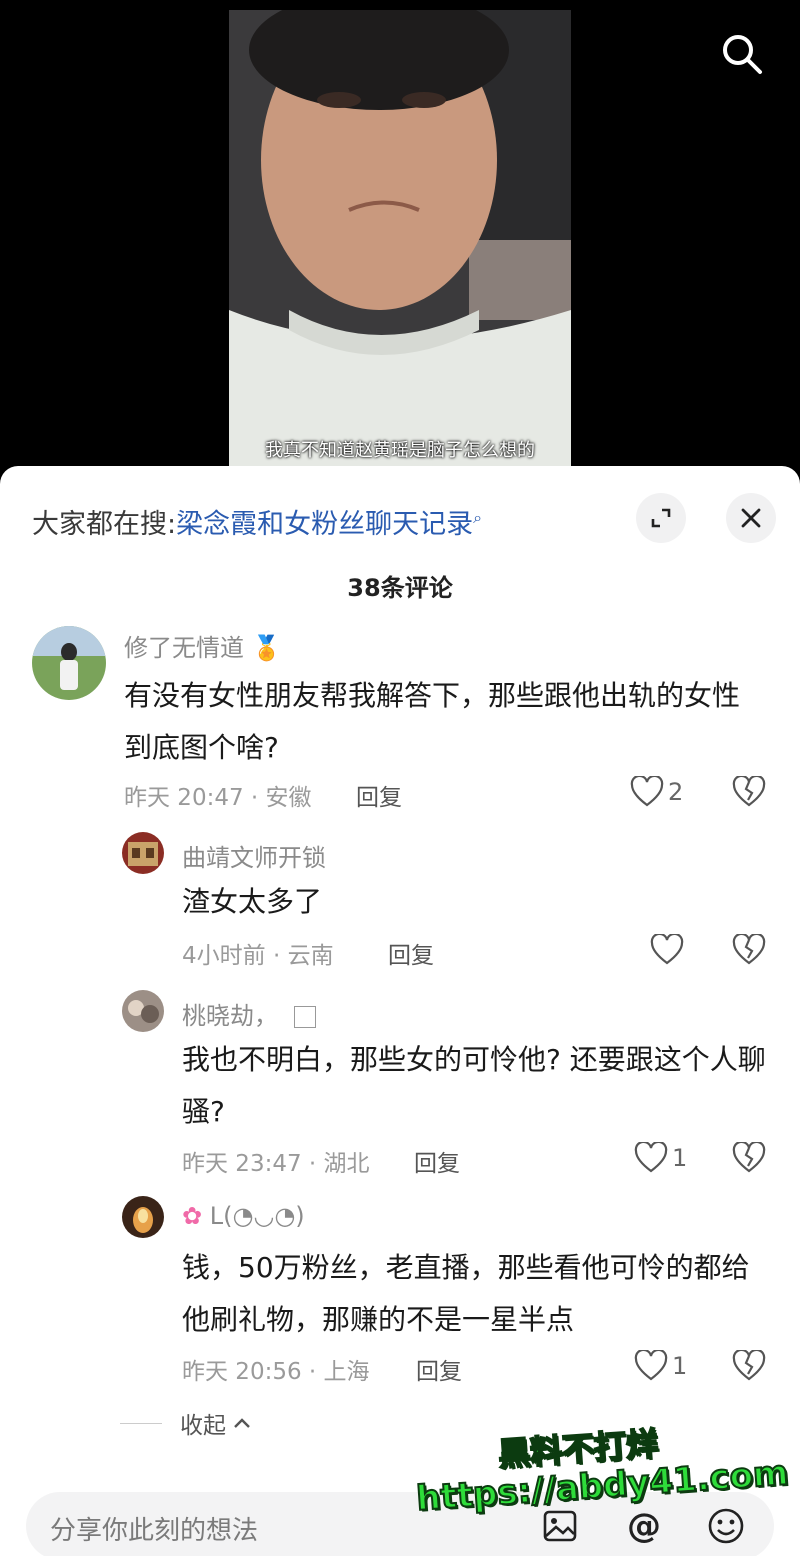 This screenshot has width=800, height=1556. What do you see at coordinates (474, 1085) in the screenshot?
I see `comment-text: 我也不明白，那些女的可怜他? 还要跟这个人聊骚?` at bounding box center [474, 1085].